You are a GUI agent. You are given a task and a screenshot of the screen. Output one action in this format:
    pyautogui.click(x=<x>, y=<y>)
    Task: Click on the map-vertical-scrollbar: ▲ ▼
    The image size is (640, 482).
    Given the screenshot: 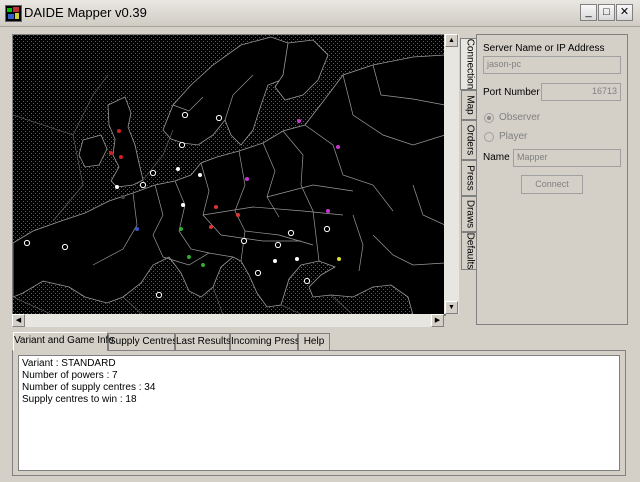 What is the action you would take?
    pyautogui.click(x=451, y=174)
    